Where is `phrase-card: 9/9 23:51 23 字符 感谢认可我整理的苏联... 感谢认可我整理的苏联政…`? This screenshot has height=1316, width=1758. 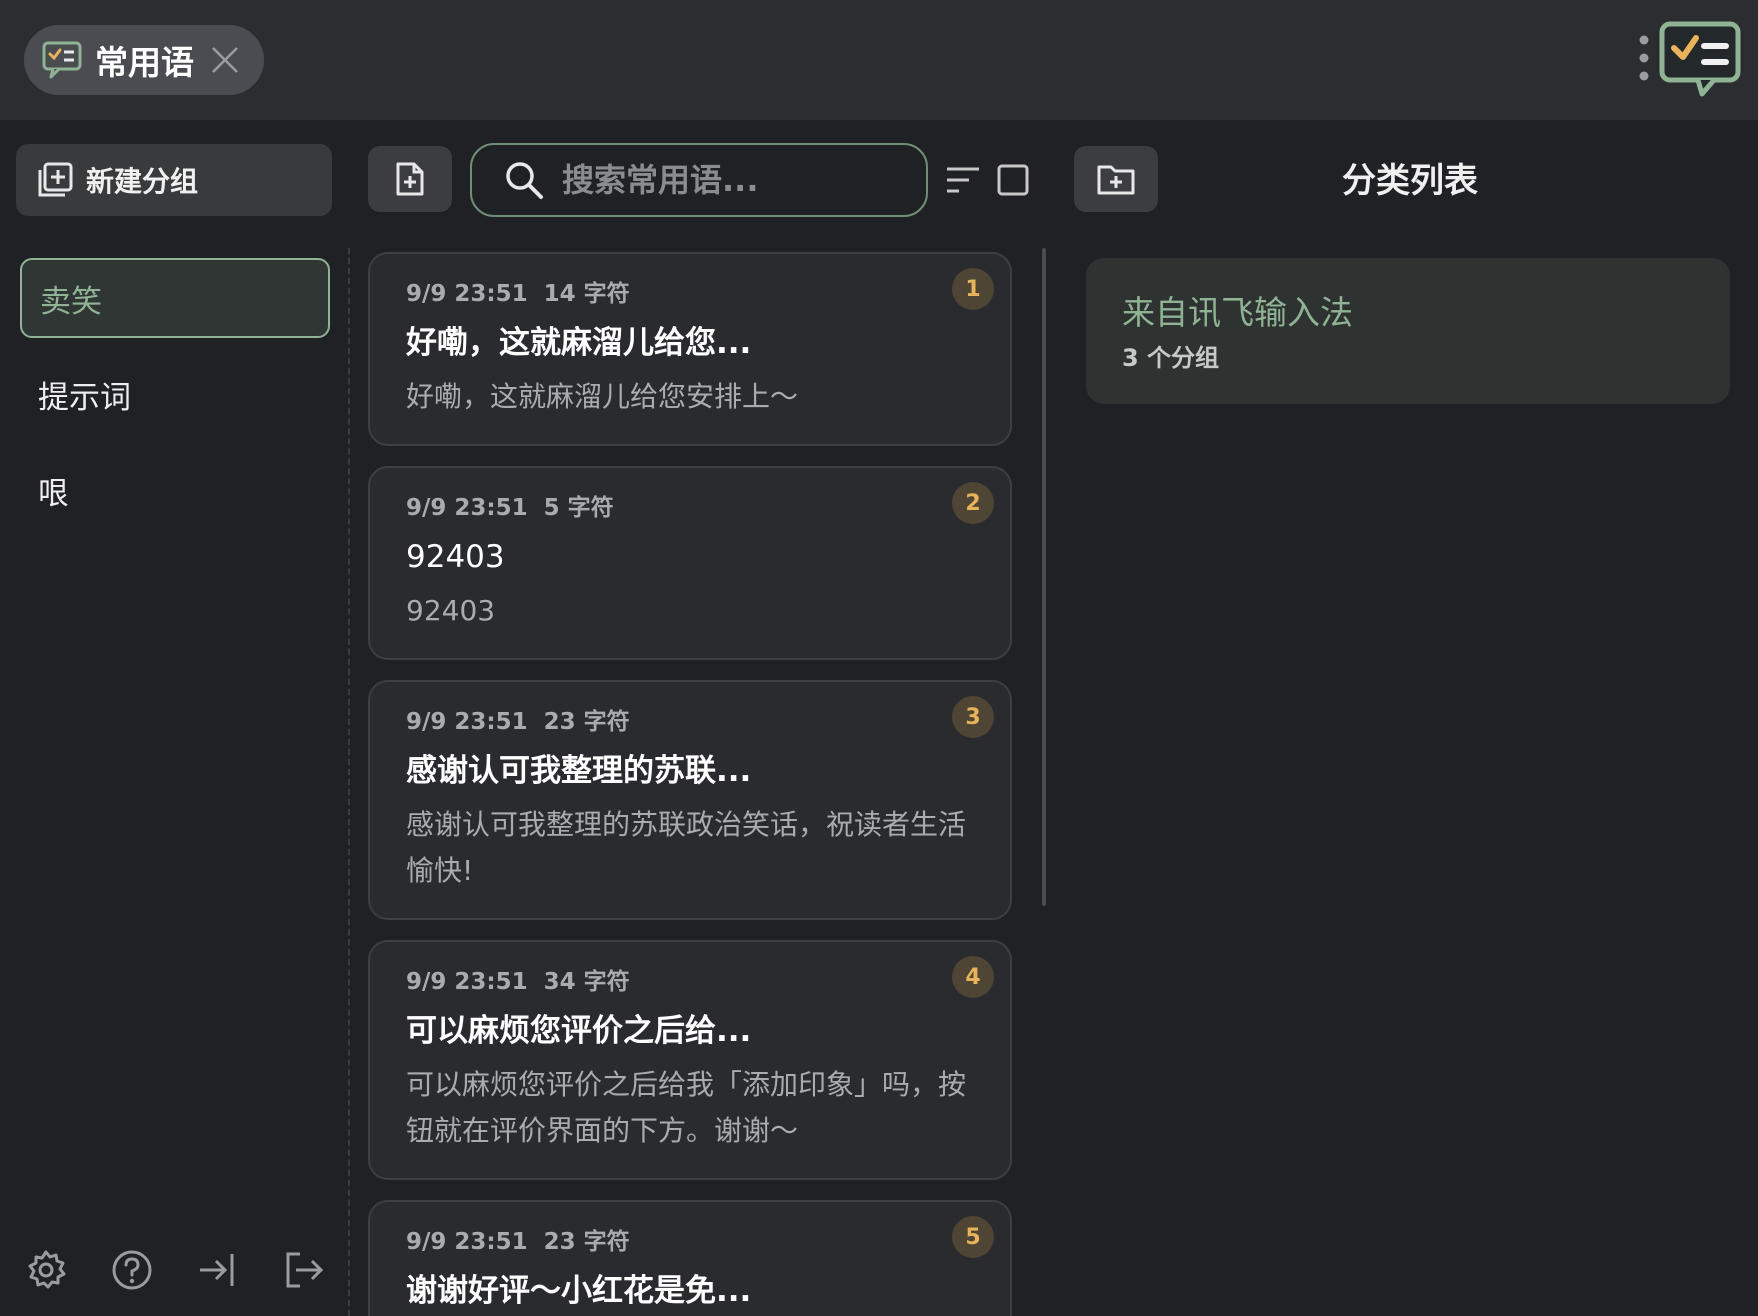
phrase-card: 9/9 23:51 23 字符 感谢认可我整理的苏联... 感谢认可我整理的苏联政… is located at coordinates (690, 800).